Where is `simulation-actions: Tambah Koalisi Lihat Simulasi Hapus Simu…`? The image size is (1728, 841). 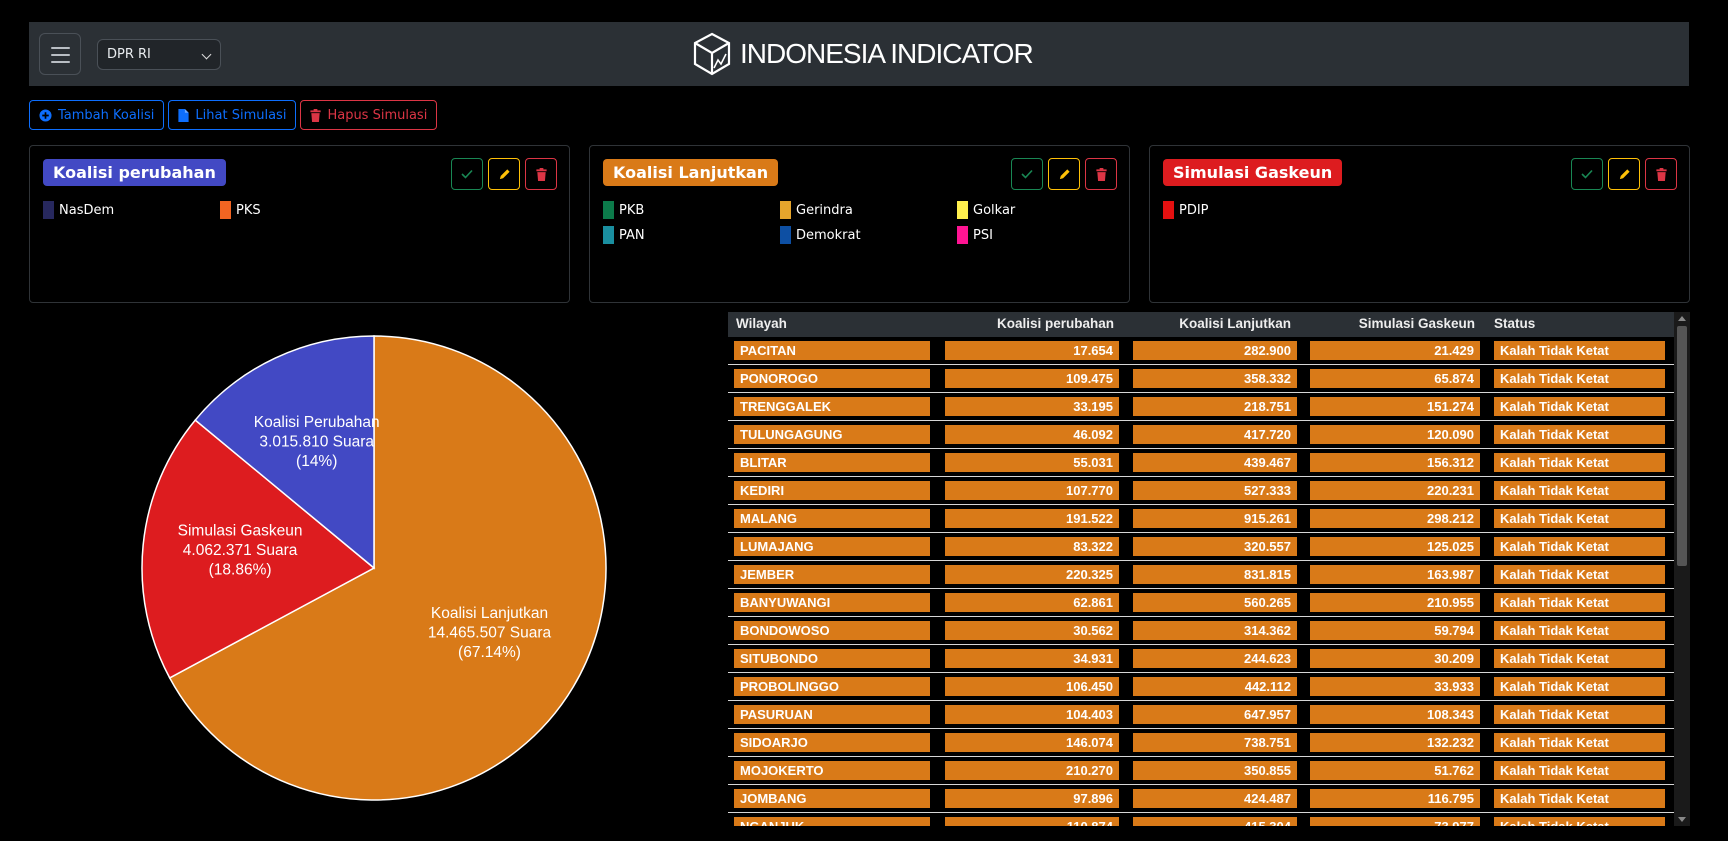
simulation-actions: Tambah Koalisi Lihat Simulasi Hapus Simu… is located at coordinates (233, 115).